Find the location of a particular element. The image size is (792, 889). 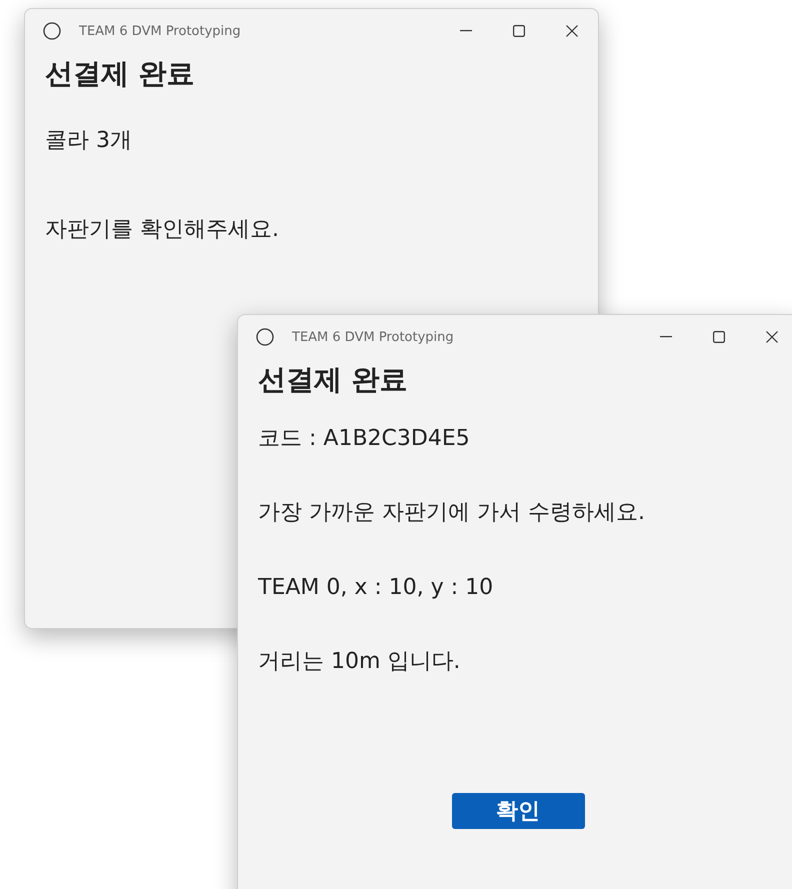

confirm-button: 확인 is located at coordinates (518, 810).